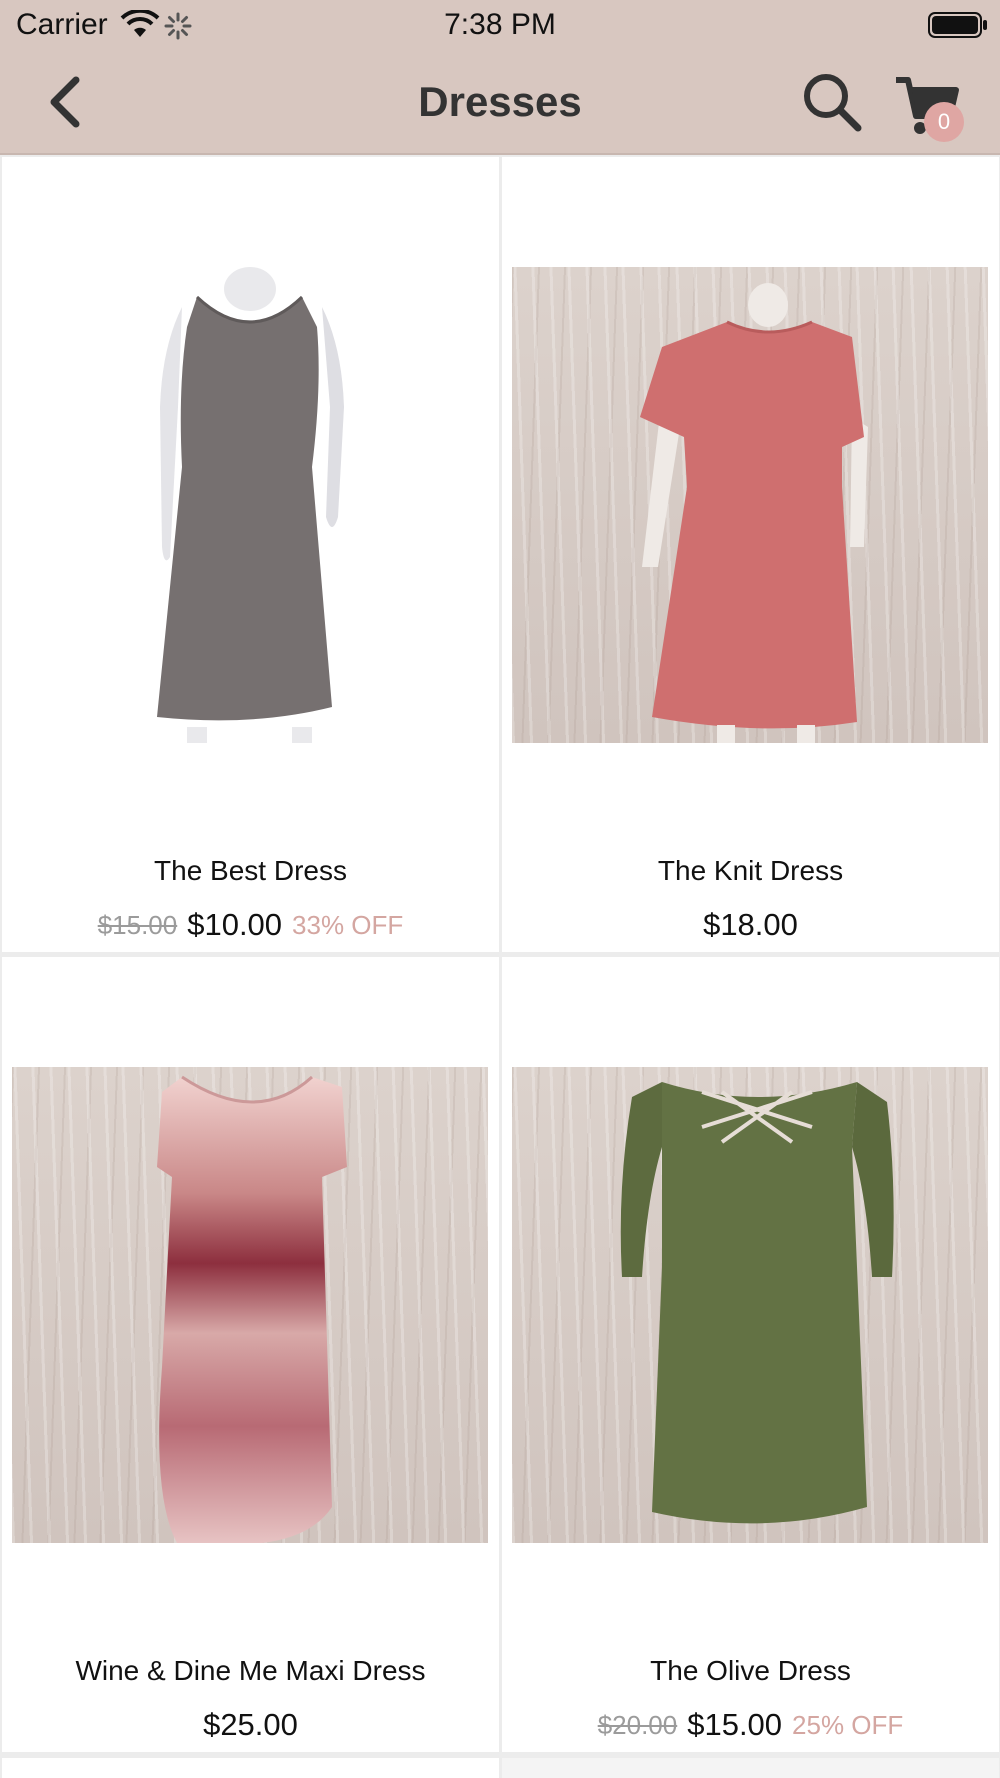 The height and width of the screenshot is (1778, 1000). What do you see at coordinates (757, 1303) in the screenshot?
I see `dress-image-olive` at bounding box center [757, 1303].